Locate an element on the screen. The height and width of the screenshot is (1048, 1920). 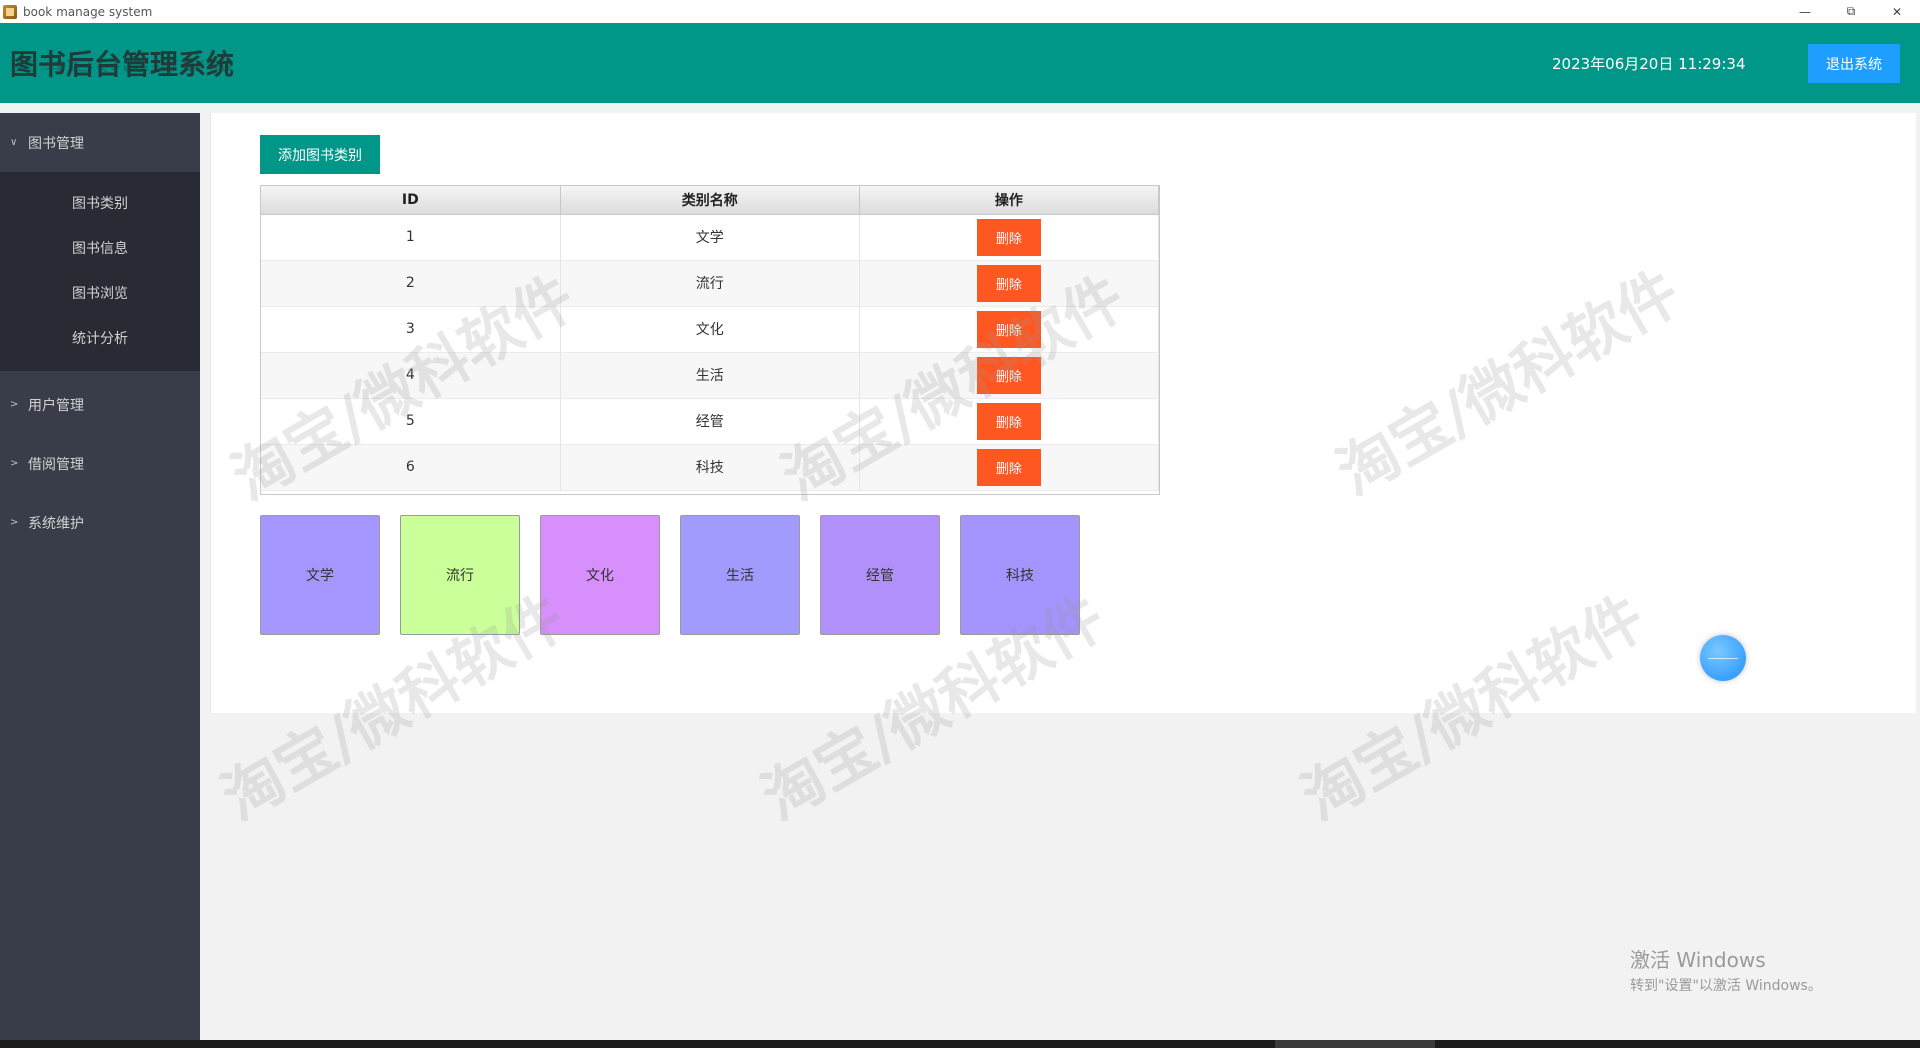
taskbar-active-item is located at coordinates (1355, 1044).